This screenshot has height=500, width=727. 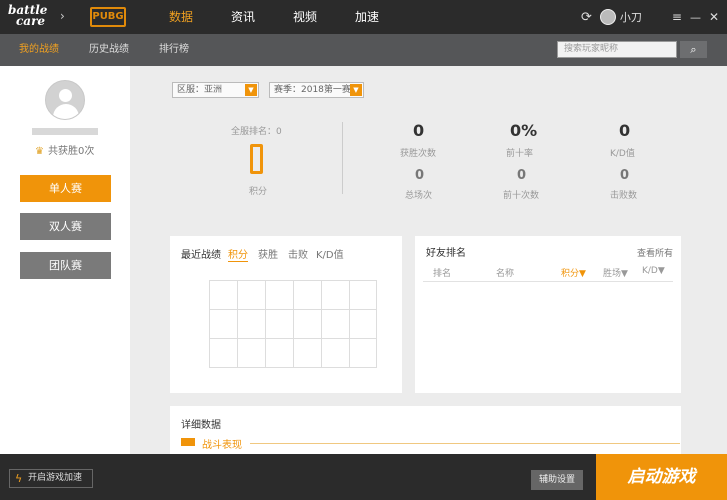 What do you see at coordinates (258, 192) in the screenshot?
I see `score-label: 积分` at bounding box center [258, 192].